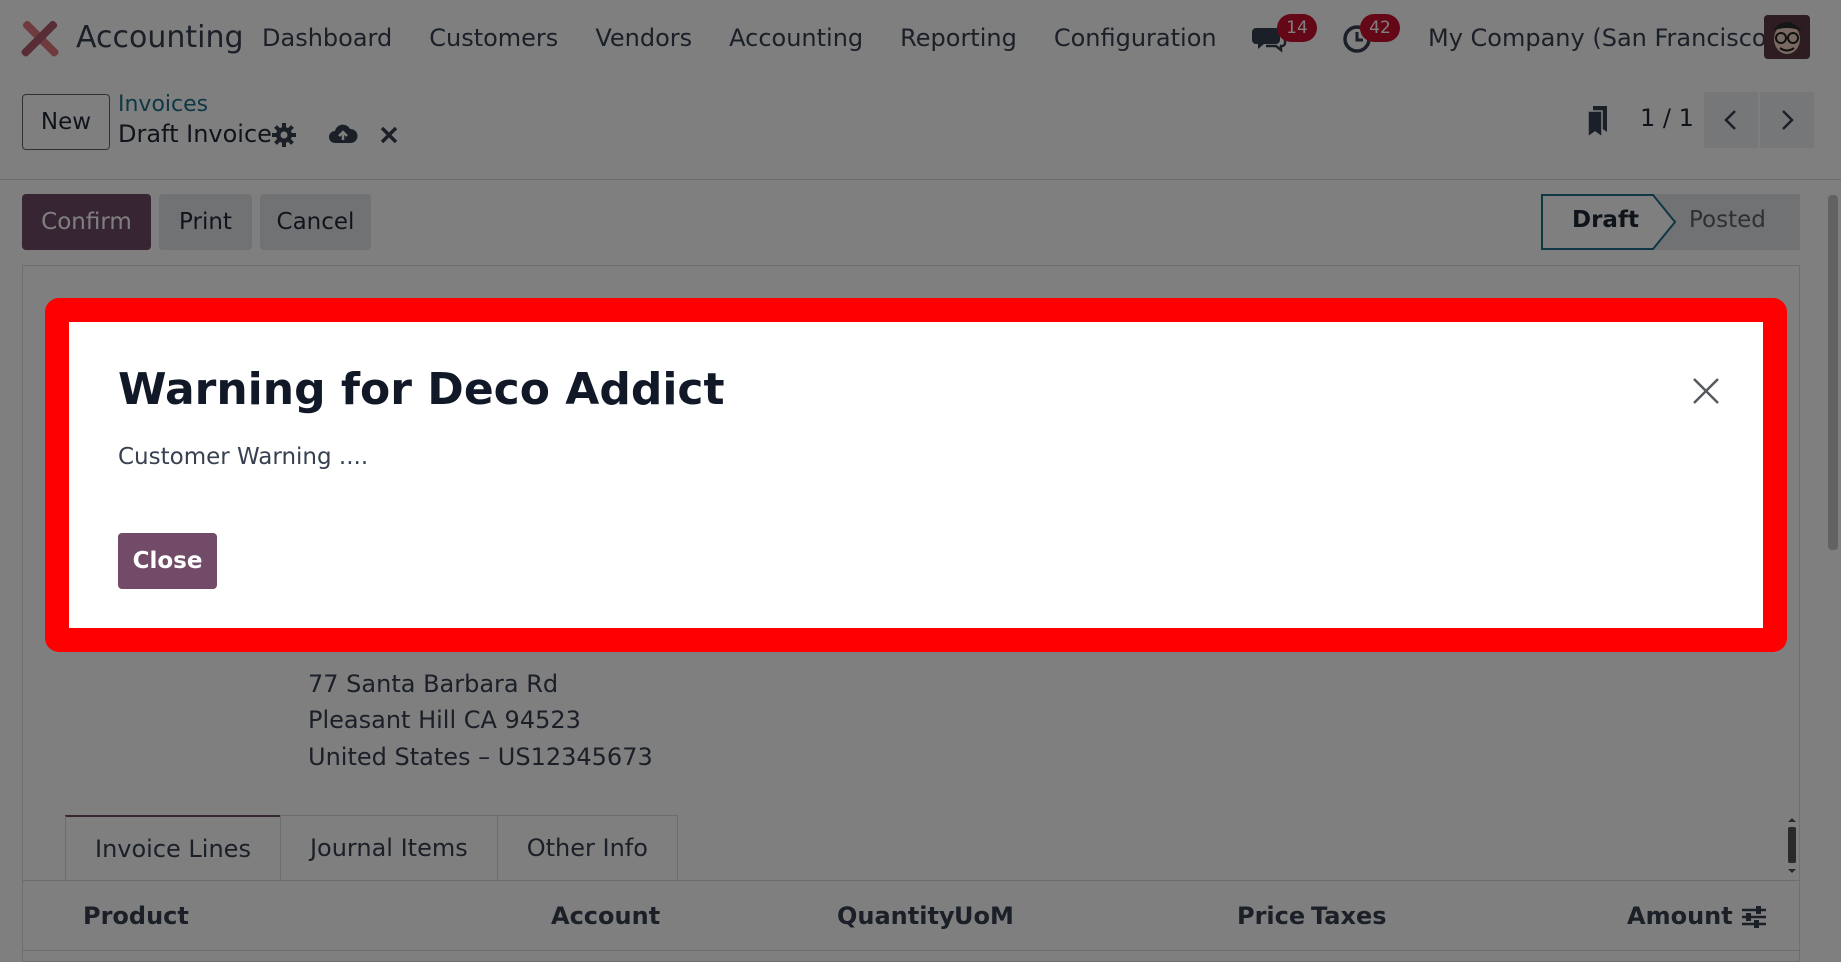 Image resolution: width=1841 pixels, height=962 pixels. Describe the element at coordinates (1706, 391) in the screenshot. I see `close-icon` at that location.